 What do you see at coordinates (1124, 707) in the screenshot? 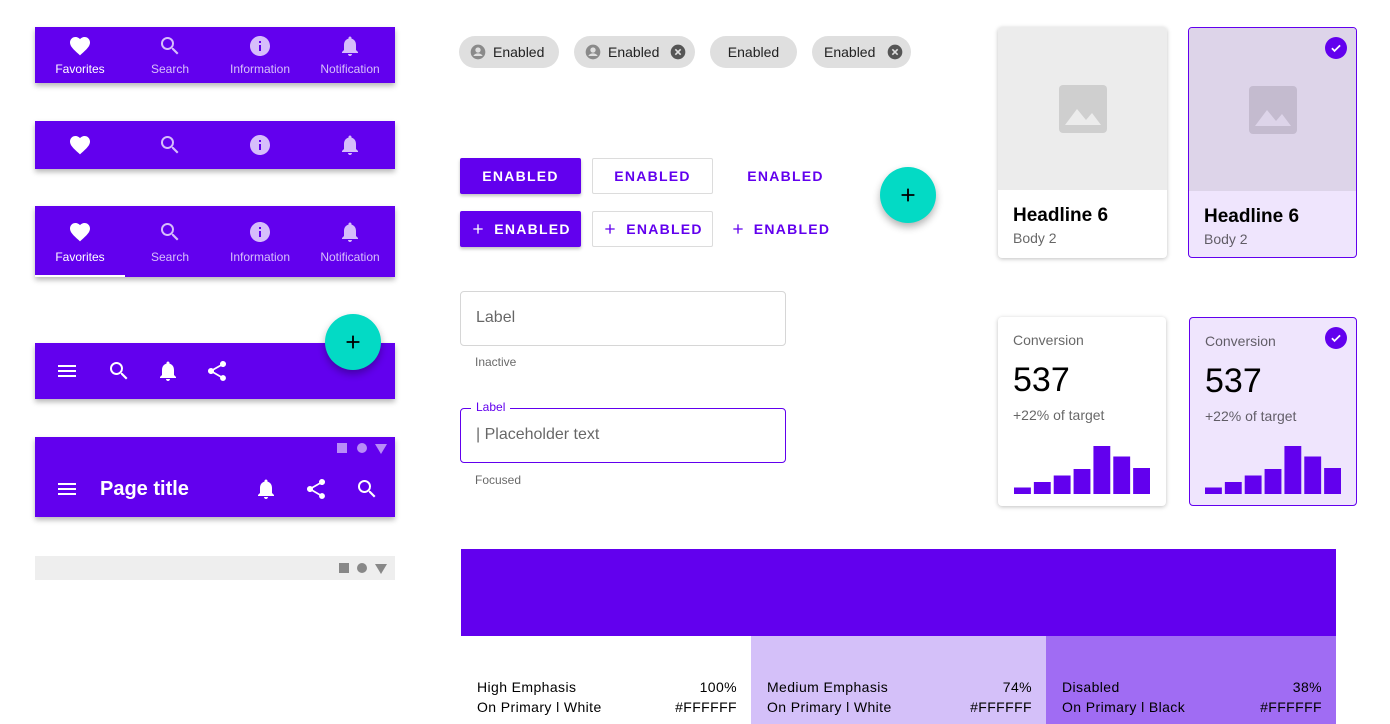
I see `swatch-on-color: On Primary l Black` at bounding box center [1124, 707].